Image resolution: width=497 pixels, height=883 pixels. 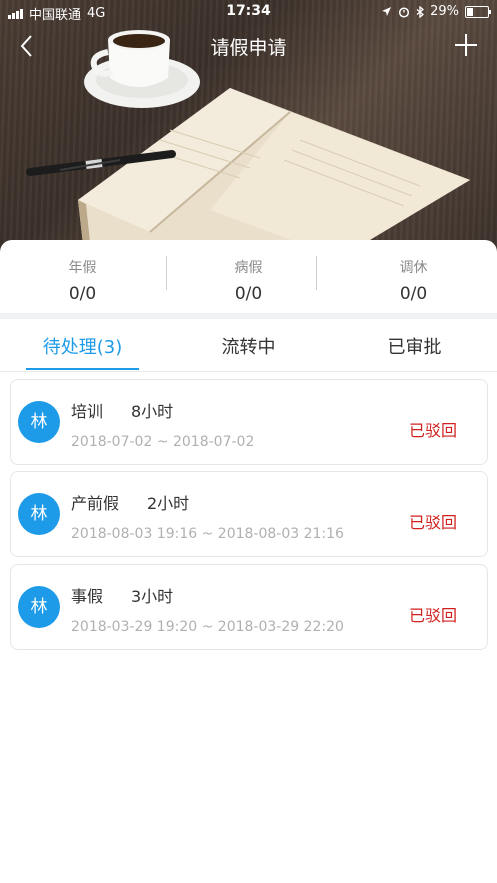 I want to click on leave-type: 产前假, so click(x=95, y=503).